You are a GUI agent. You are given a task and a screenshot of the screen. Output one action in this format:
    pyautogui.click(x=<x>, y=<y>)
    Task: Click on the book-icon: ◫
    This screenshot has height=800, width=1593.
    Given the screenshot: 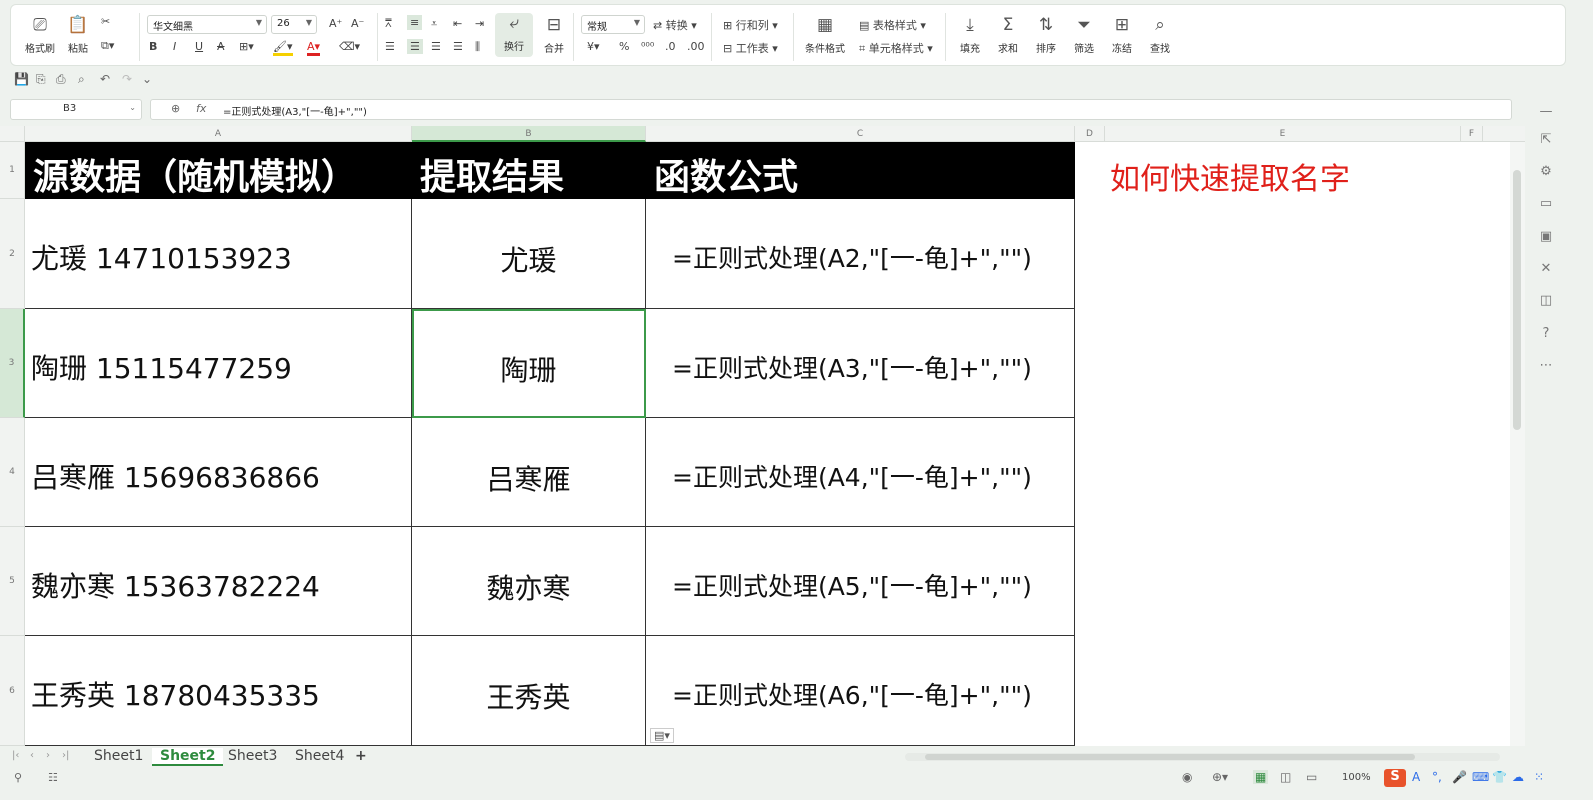 What is the action you would take?
    pyautogui.click(x=1546, y=300)
    